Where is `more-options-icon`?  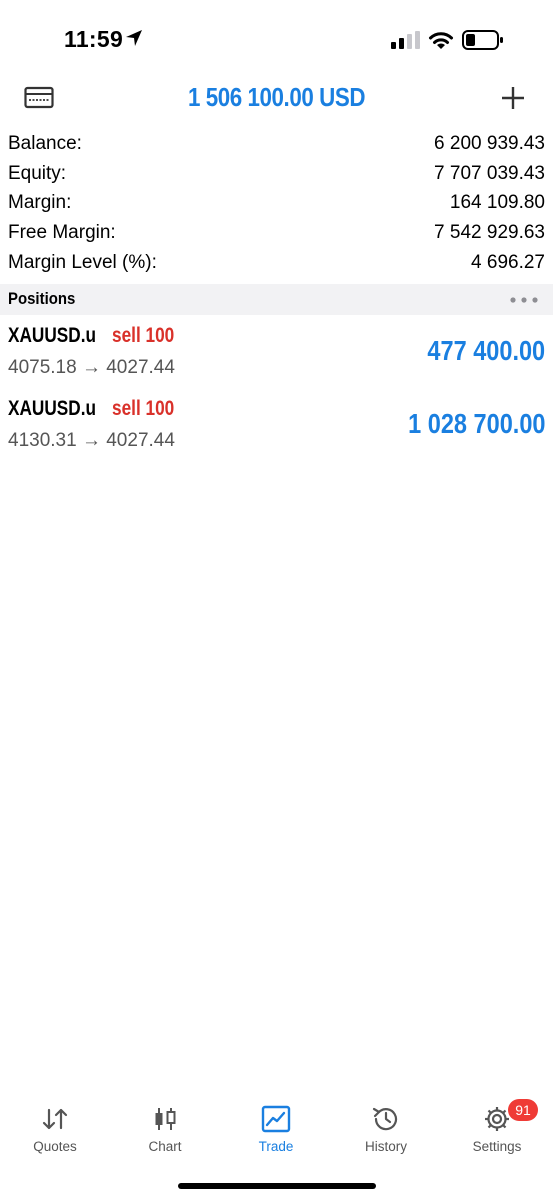 more-options-icon is located at coordinates (524, 300).